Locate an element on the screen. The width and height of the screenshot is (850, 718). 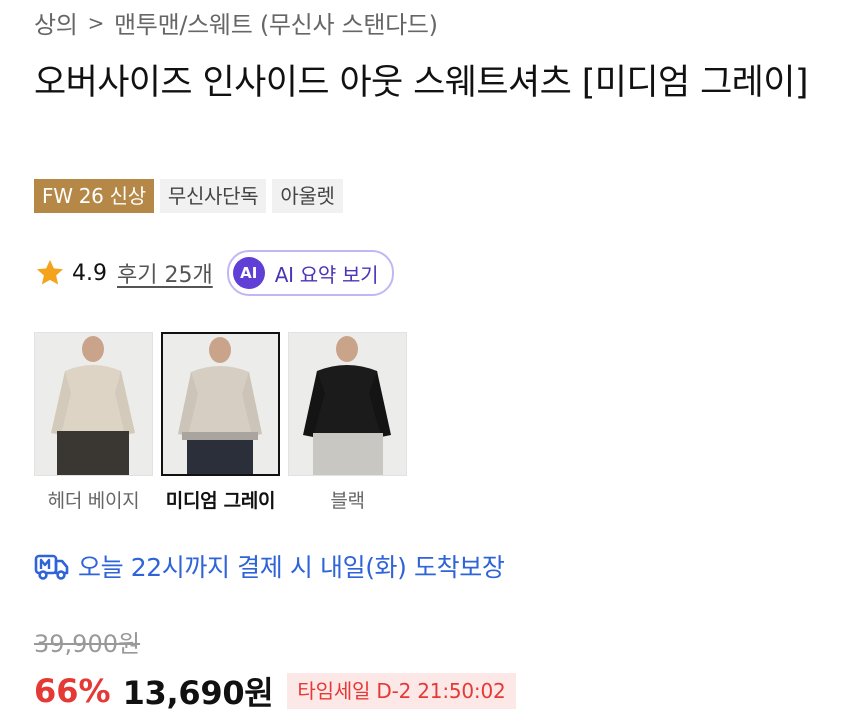
ai-summary-button: AI AI 요약 보기 is located at coordinates (310, 273).